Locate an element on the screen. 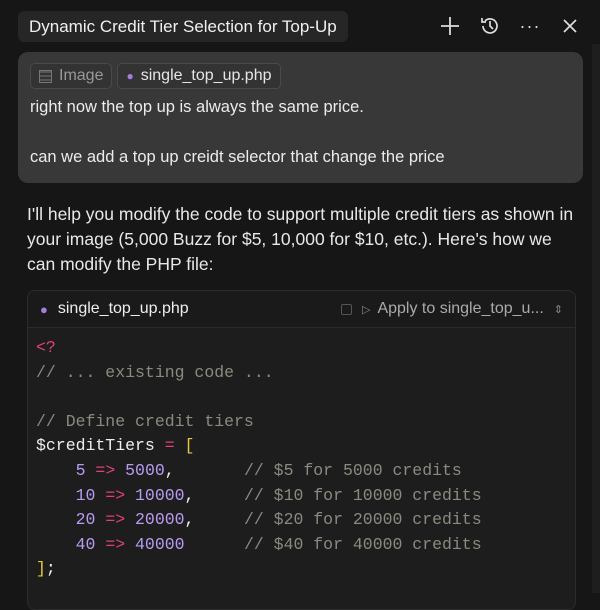  code-token: 5000 is located at coordinates (140, 470).